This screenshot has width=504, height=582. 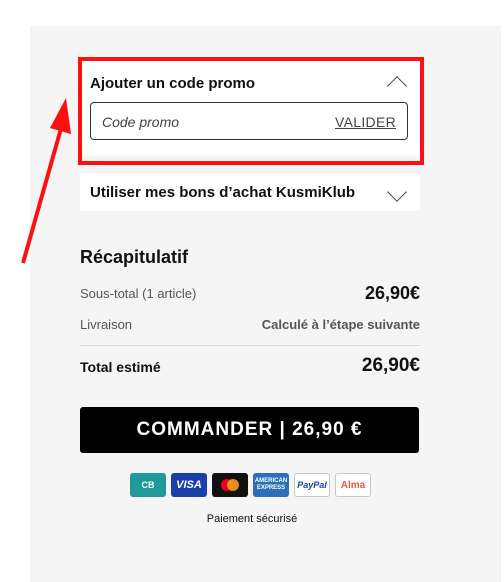 What do you see at coordinates (390, 365) in the screenshot?
I see `total-value: 26,90€` at bounding box center [390, 365].